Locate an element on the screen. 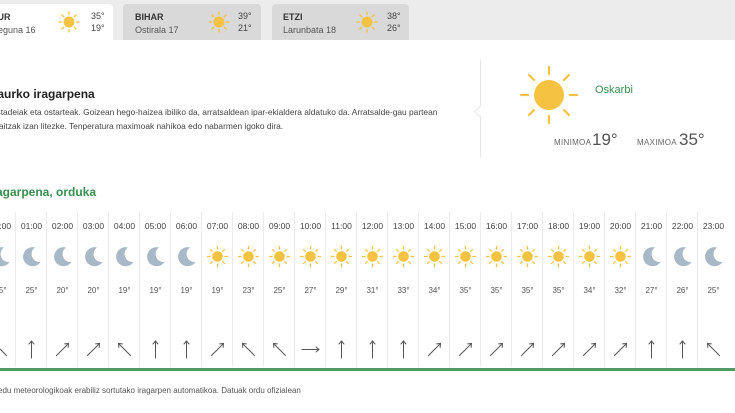 This screenshot has width=735, height=413. hour-temperature: 20° is located at coordinates (62, 290).